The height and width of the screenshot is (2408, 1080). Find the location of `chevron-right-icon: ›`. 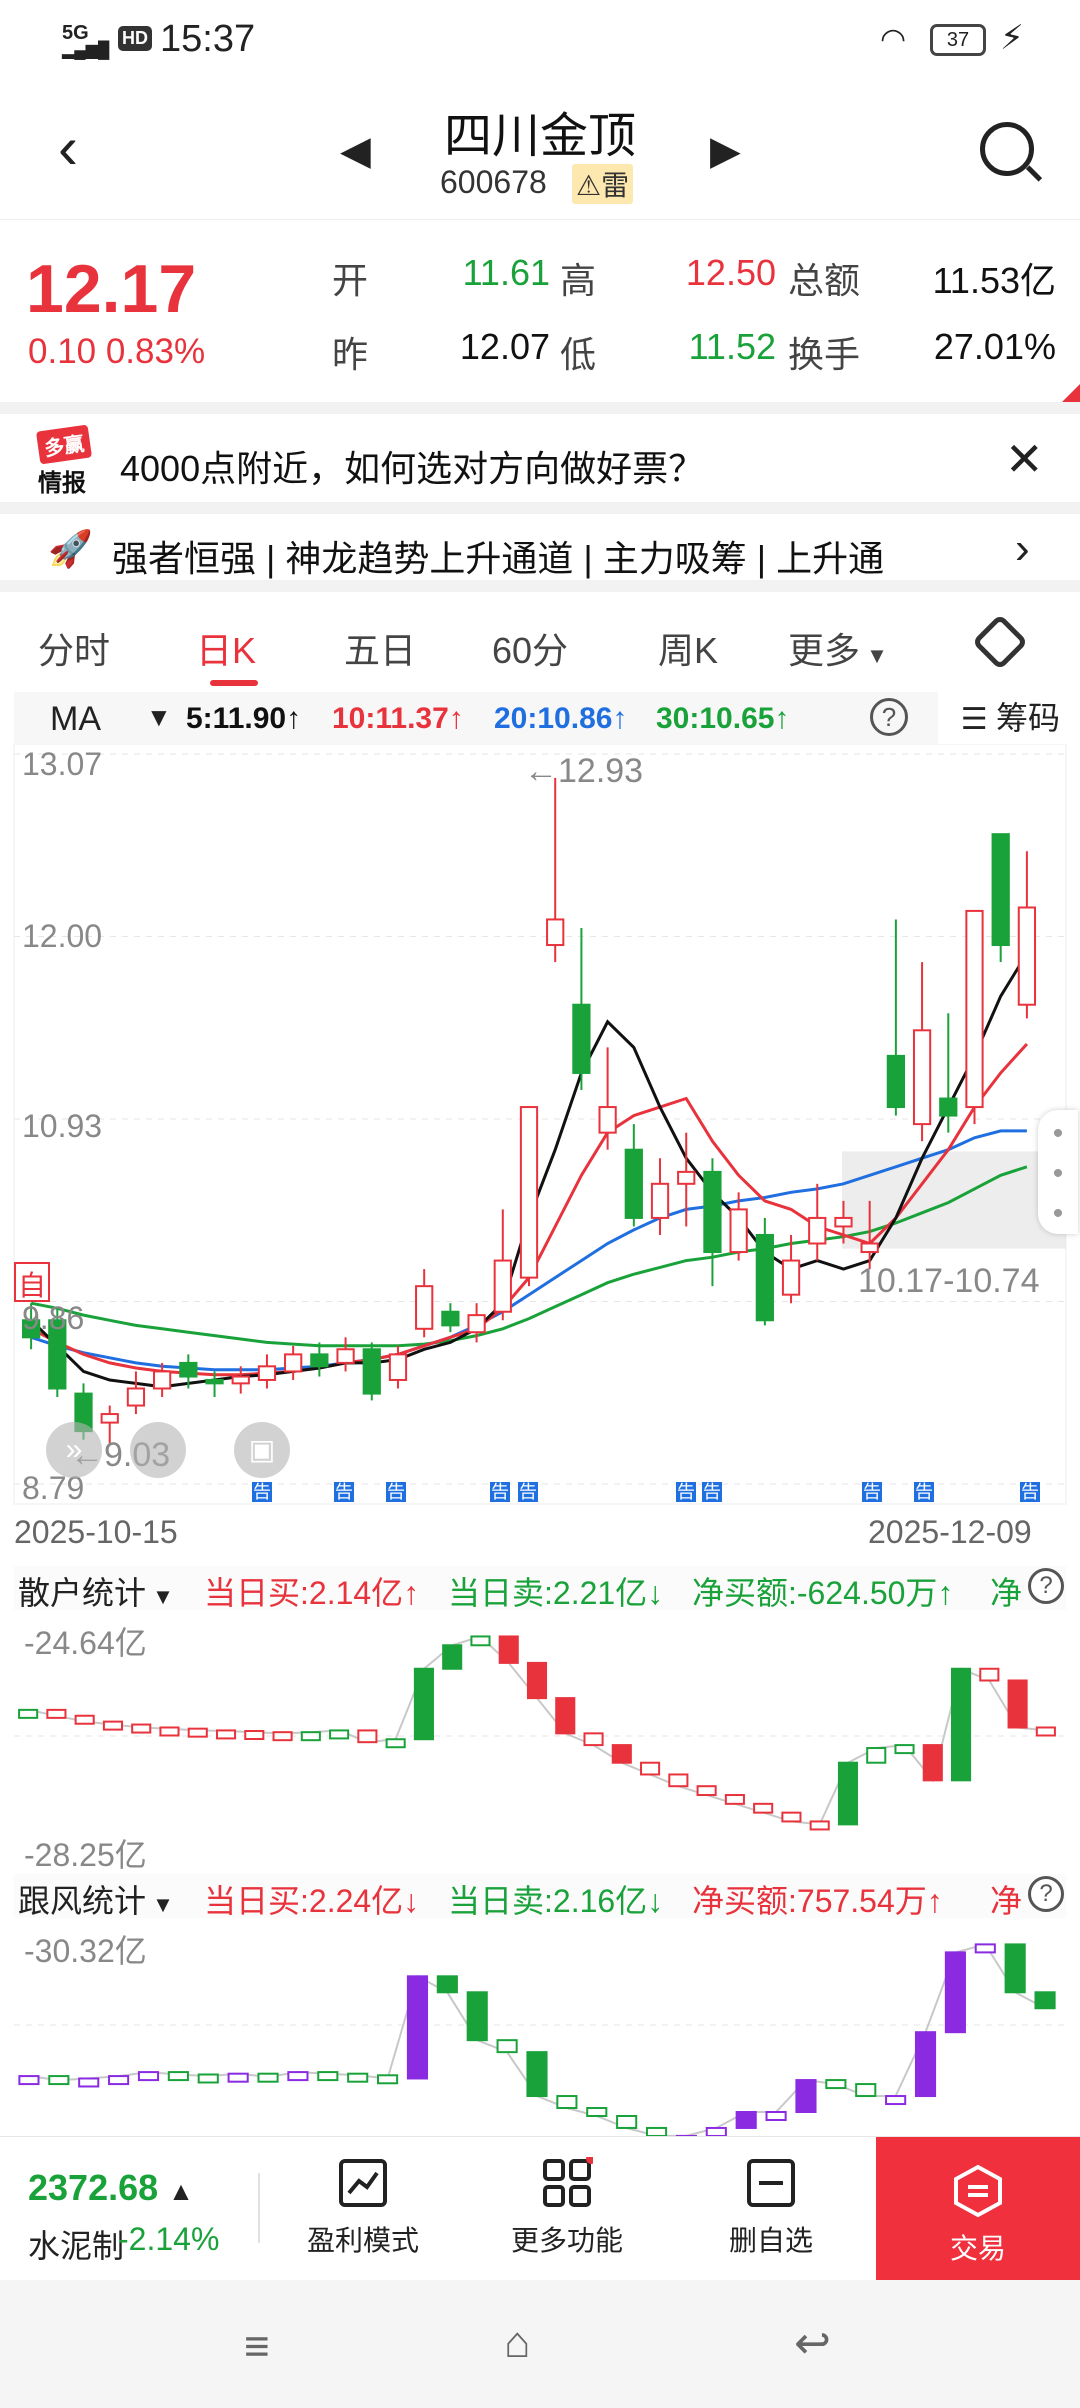

chevron-right-icon: › is located at coordinates (1022, 549).